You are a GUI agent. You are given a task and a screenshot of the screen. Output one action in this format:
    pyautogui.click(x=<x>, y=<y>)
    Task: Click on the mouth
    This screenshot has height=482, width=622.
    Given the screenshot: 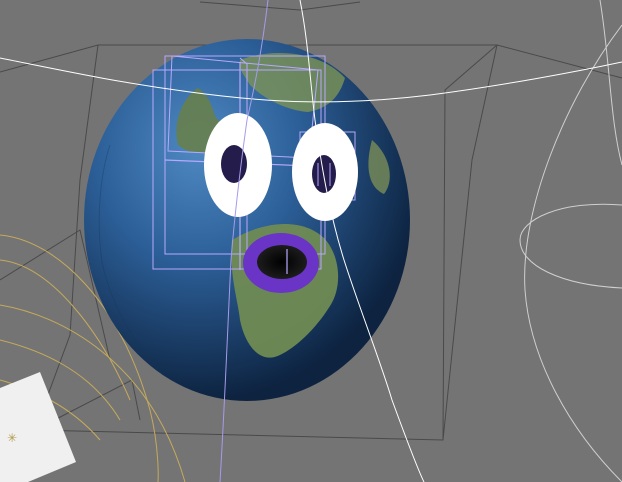 What is the action you would take?
    pyautogui.click(x=281, y=263)
    